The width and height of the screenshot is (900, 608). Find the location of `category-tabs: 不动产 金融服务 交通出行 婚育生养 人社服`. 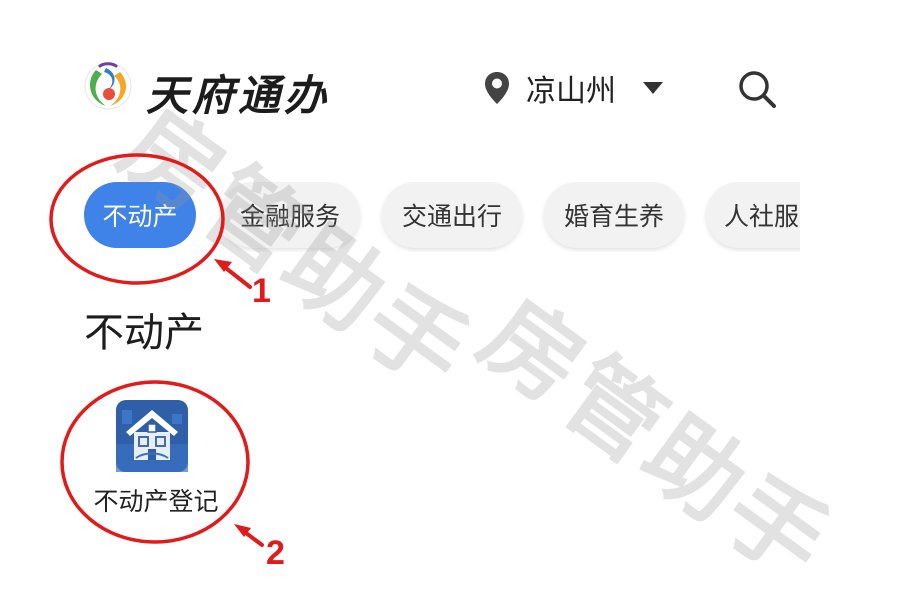

category-tabs: 不动产 金融服务 交通出行 婚育生养 人社服 is located at coordinates (400, 217).